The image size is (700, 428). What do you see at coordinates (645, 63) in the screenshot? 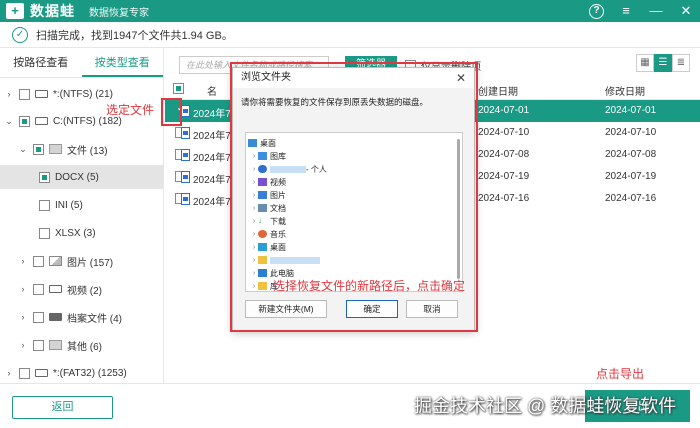
I see `grid-view-icon: ▦` at bounding box center [645, 63].